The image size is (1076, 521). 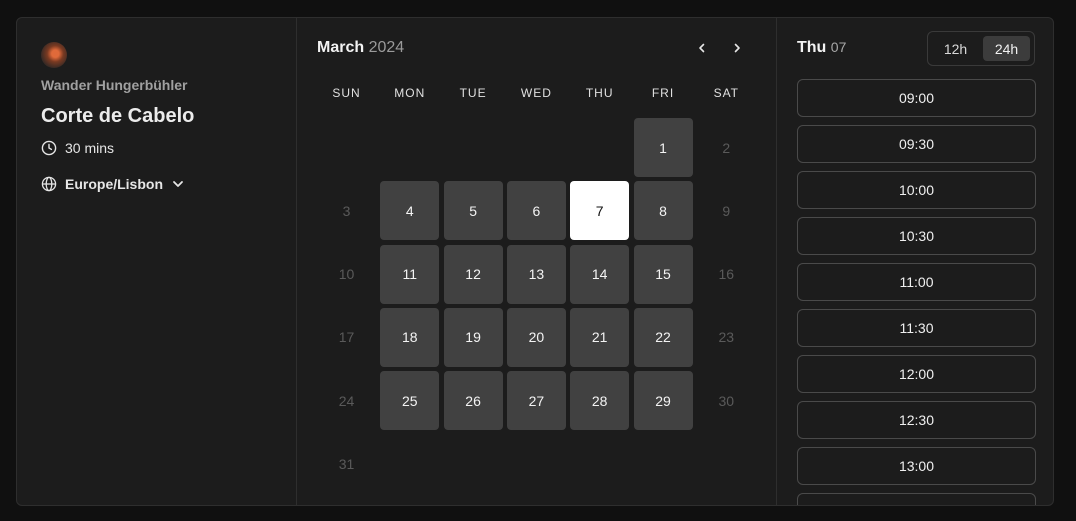 What do you see at coordinates (410, 337) in the screenshot?
I see `day-available: 18` at bounding box center [410, 337].